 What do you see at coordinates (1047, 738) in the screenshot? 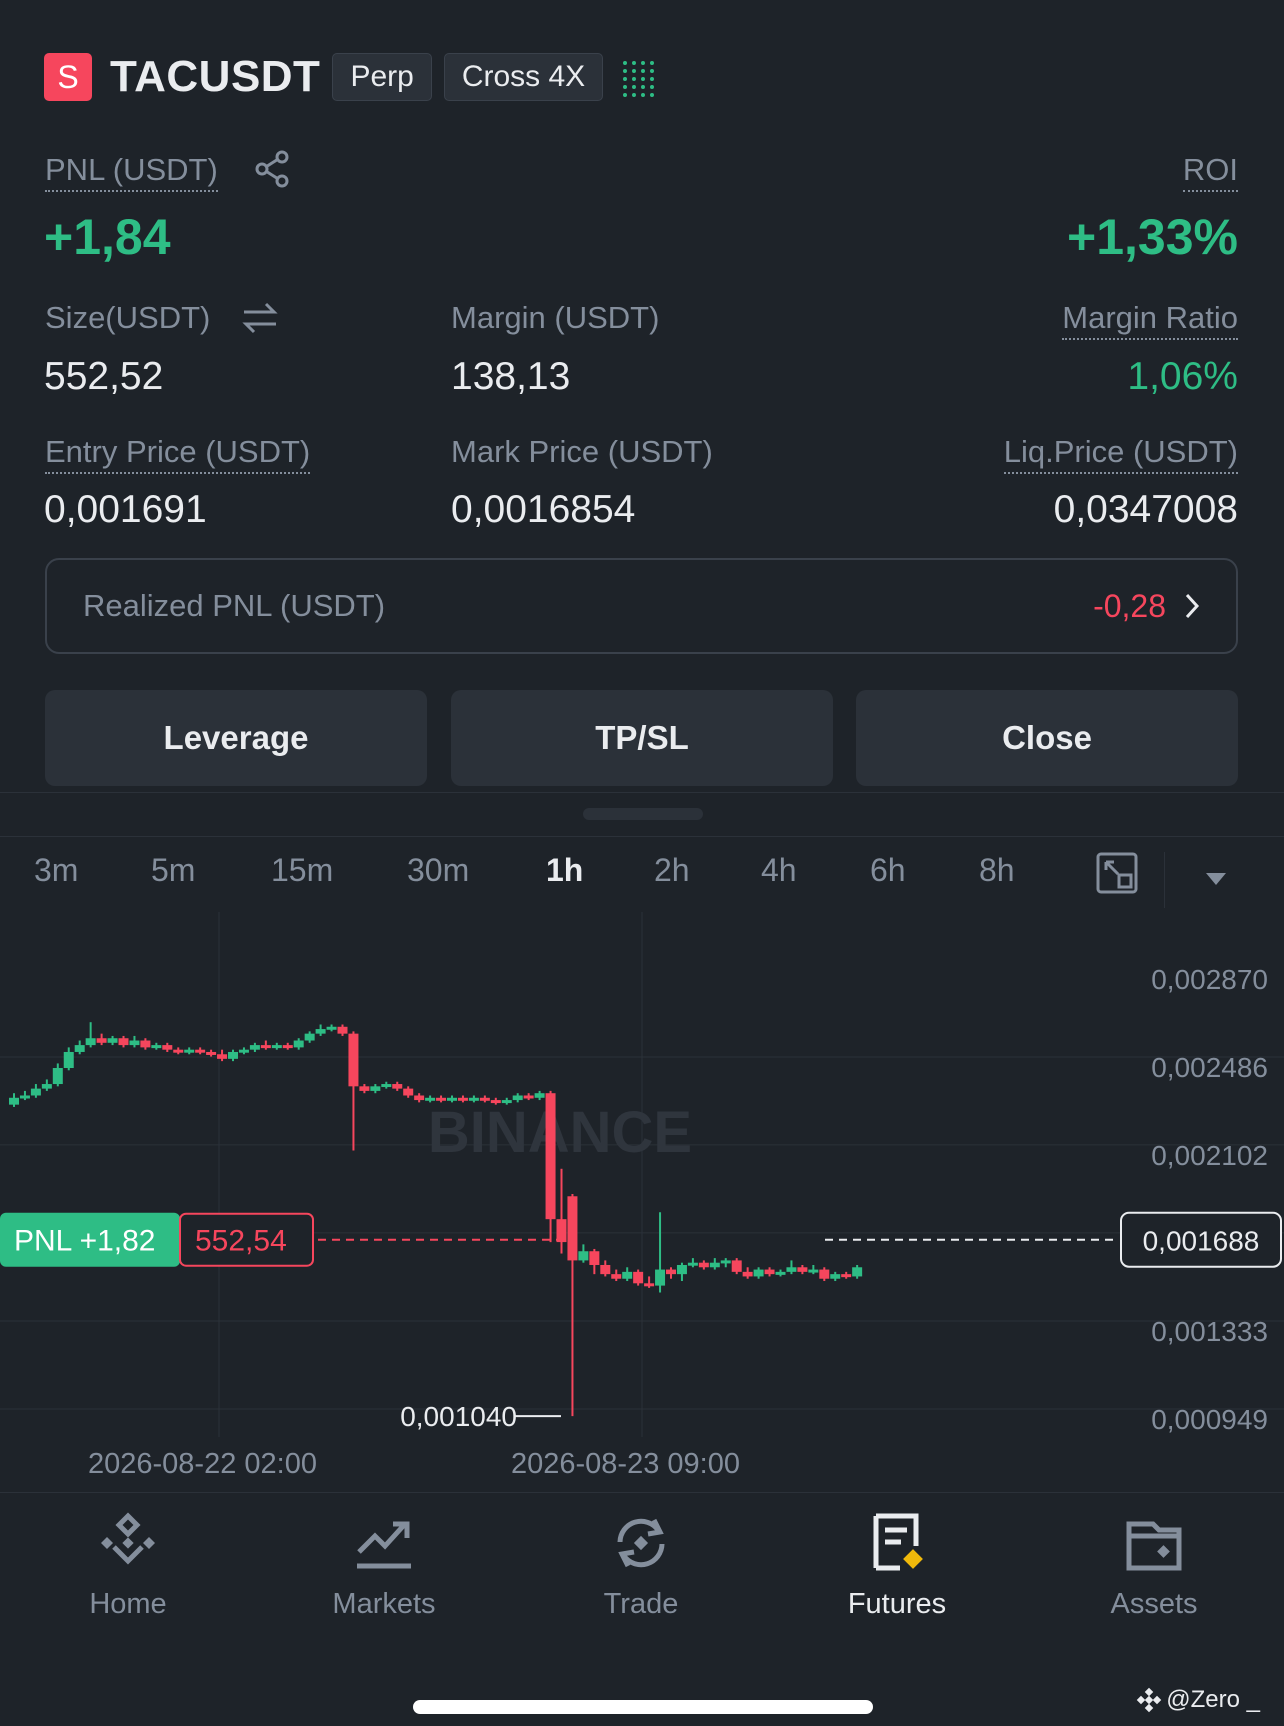
I see `close-position-button: Close` at bounding box center [1047, 738].